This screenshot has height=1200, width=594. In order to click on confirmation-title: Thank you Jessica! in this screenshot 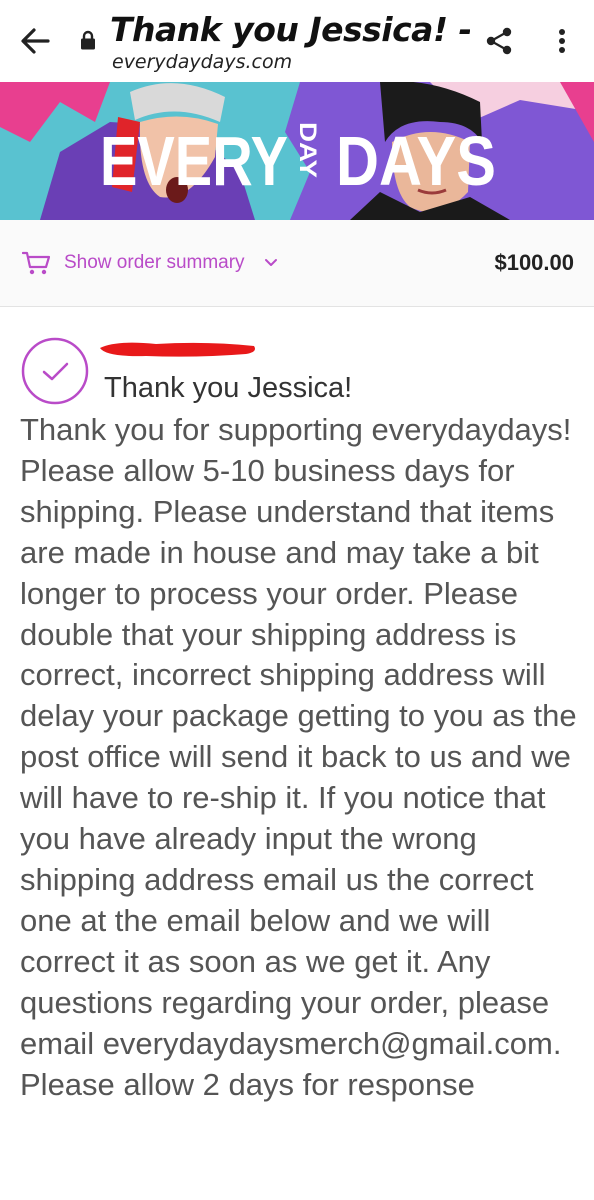, I will do `click(228, 388)`.